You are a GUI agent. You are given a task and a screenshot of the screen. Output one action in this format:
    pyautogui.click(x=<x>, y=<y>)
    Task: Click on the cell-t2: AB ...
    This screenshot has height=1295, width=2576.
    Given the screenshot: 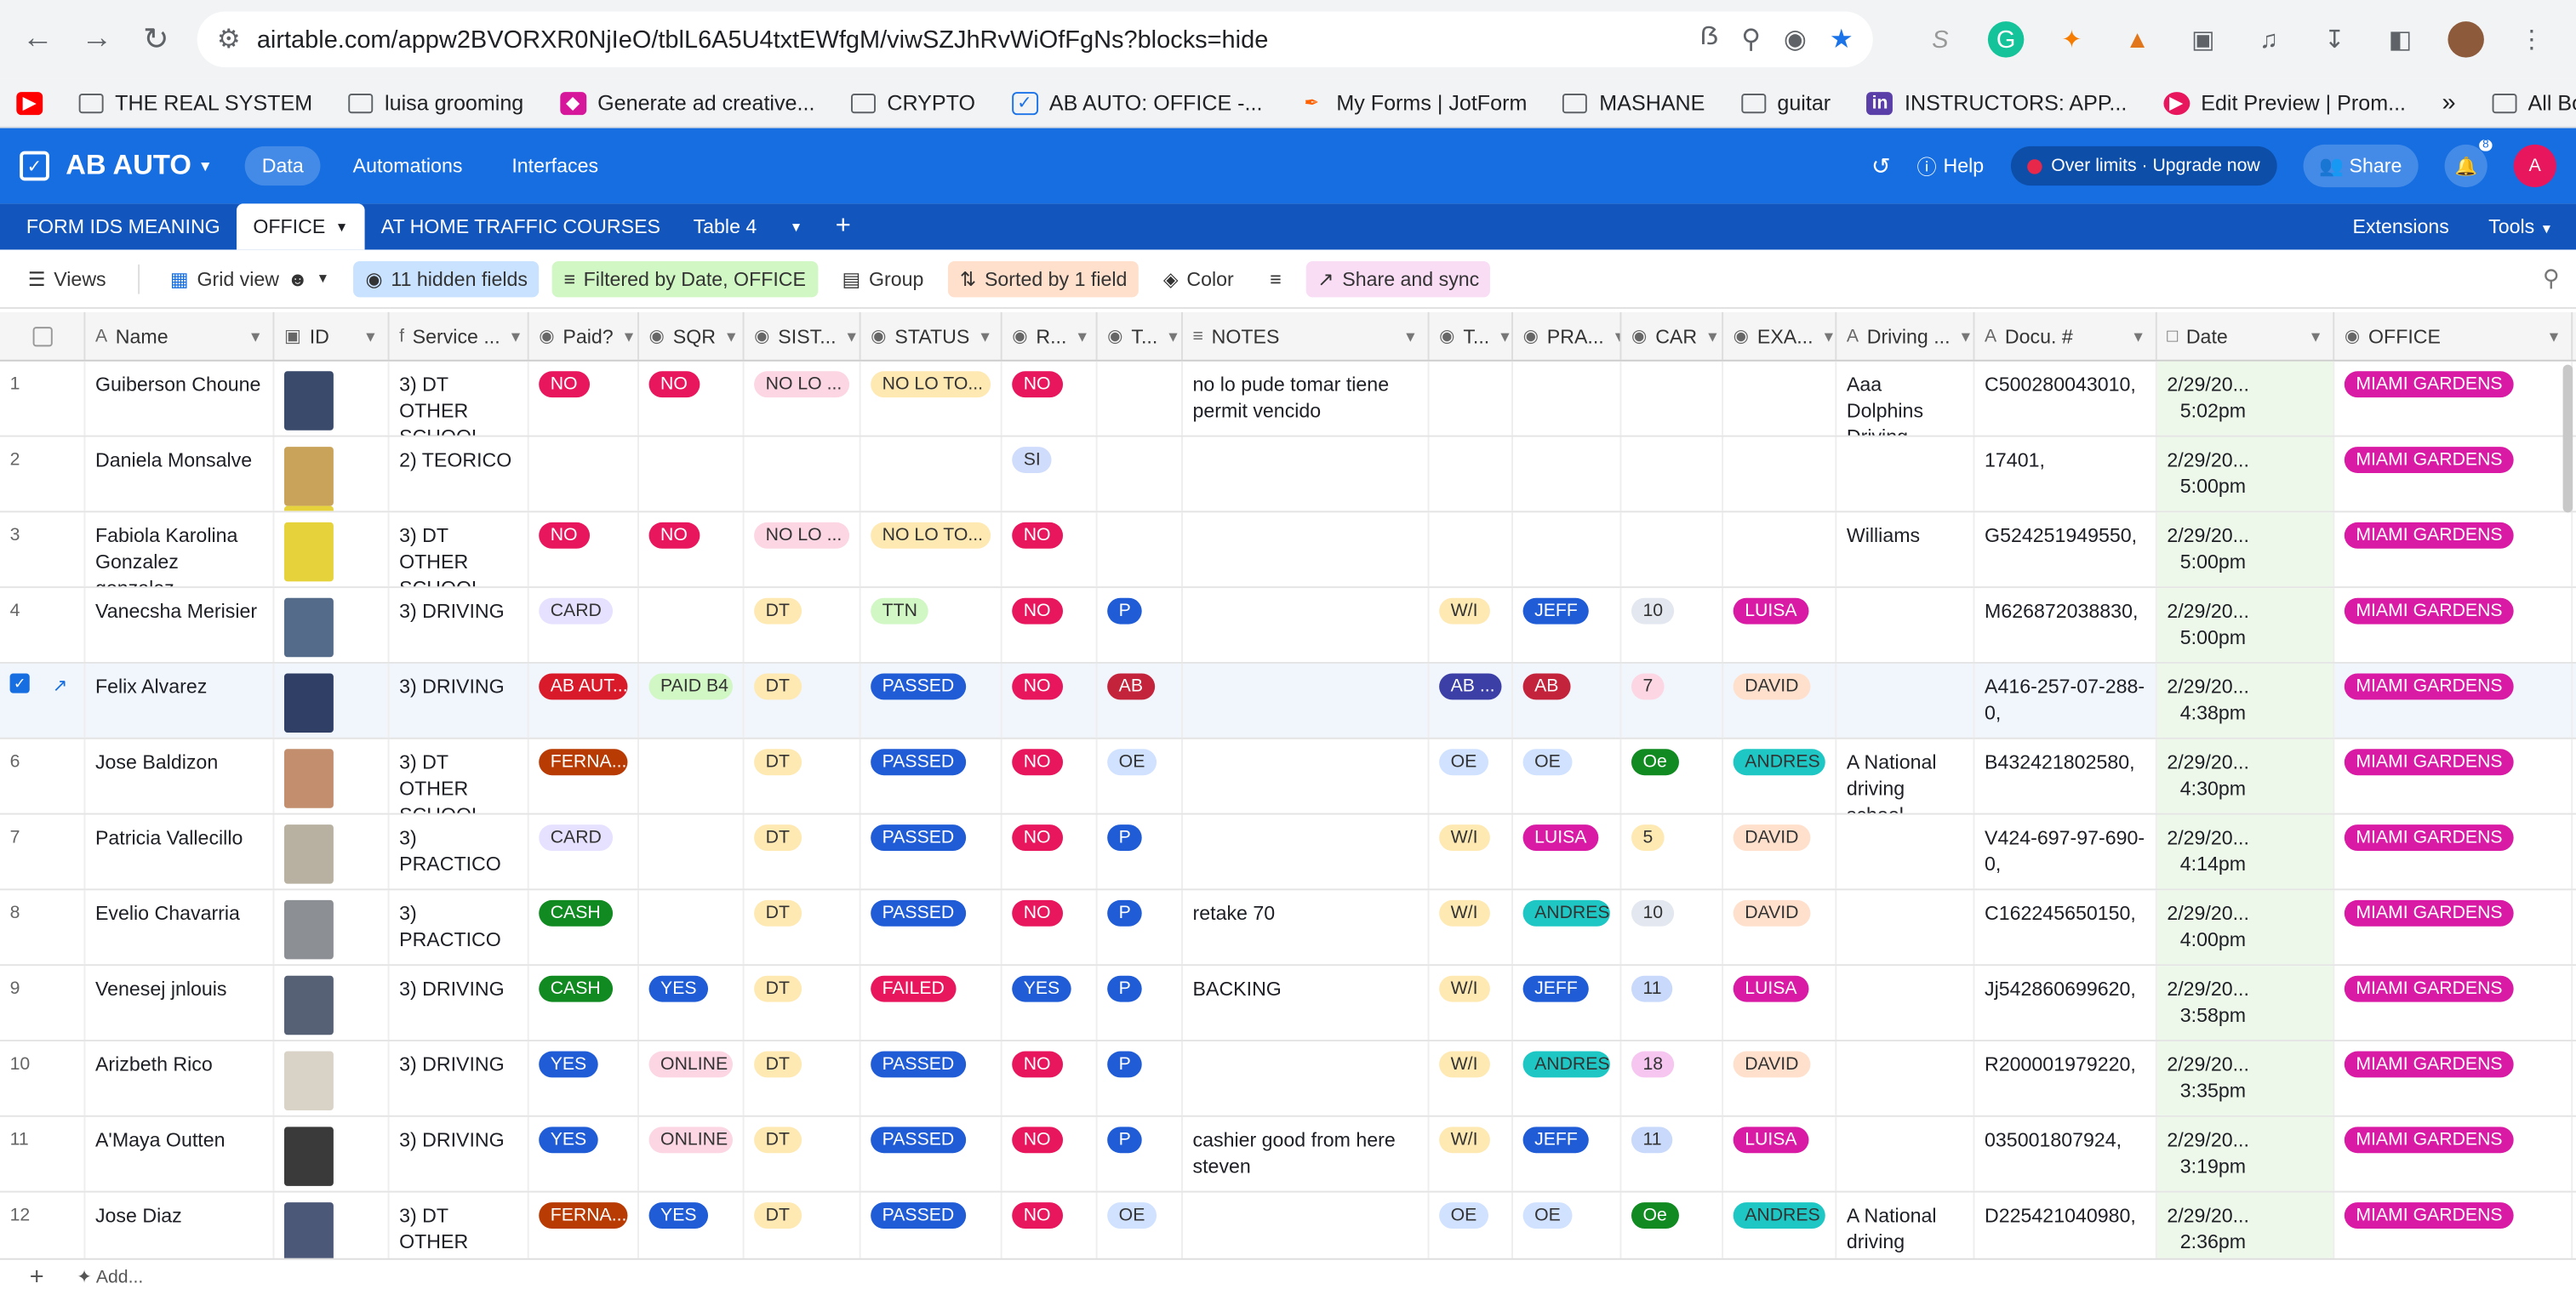 What is the action you would take?
    pyautogui.click(x=1471, y=700)
    